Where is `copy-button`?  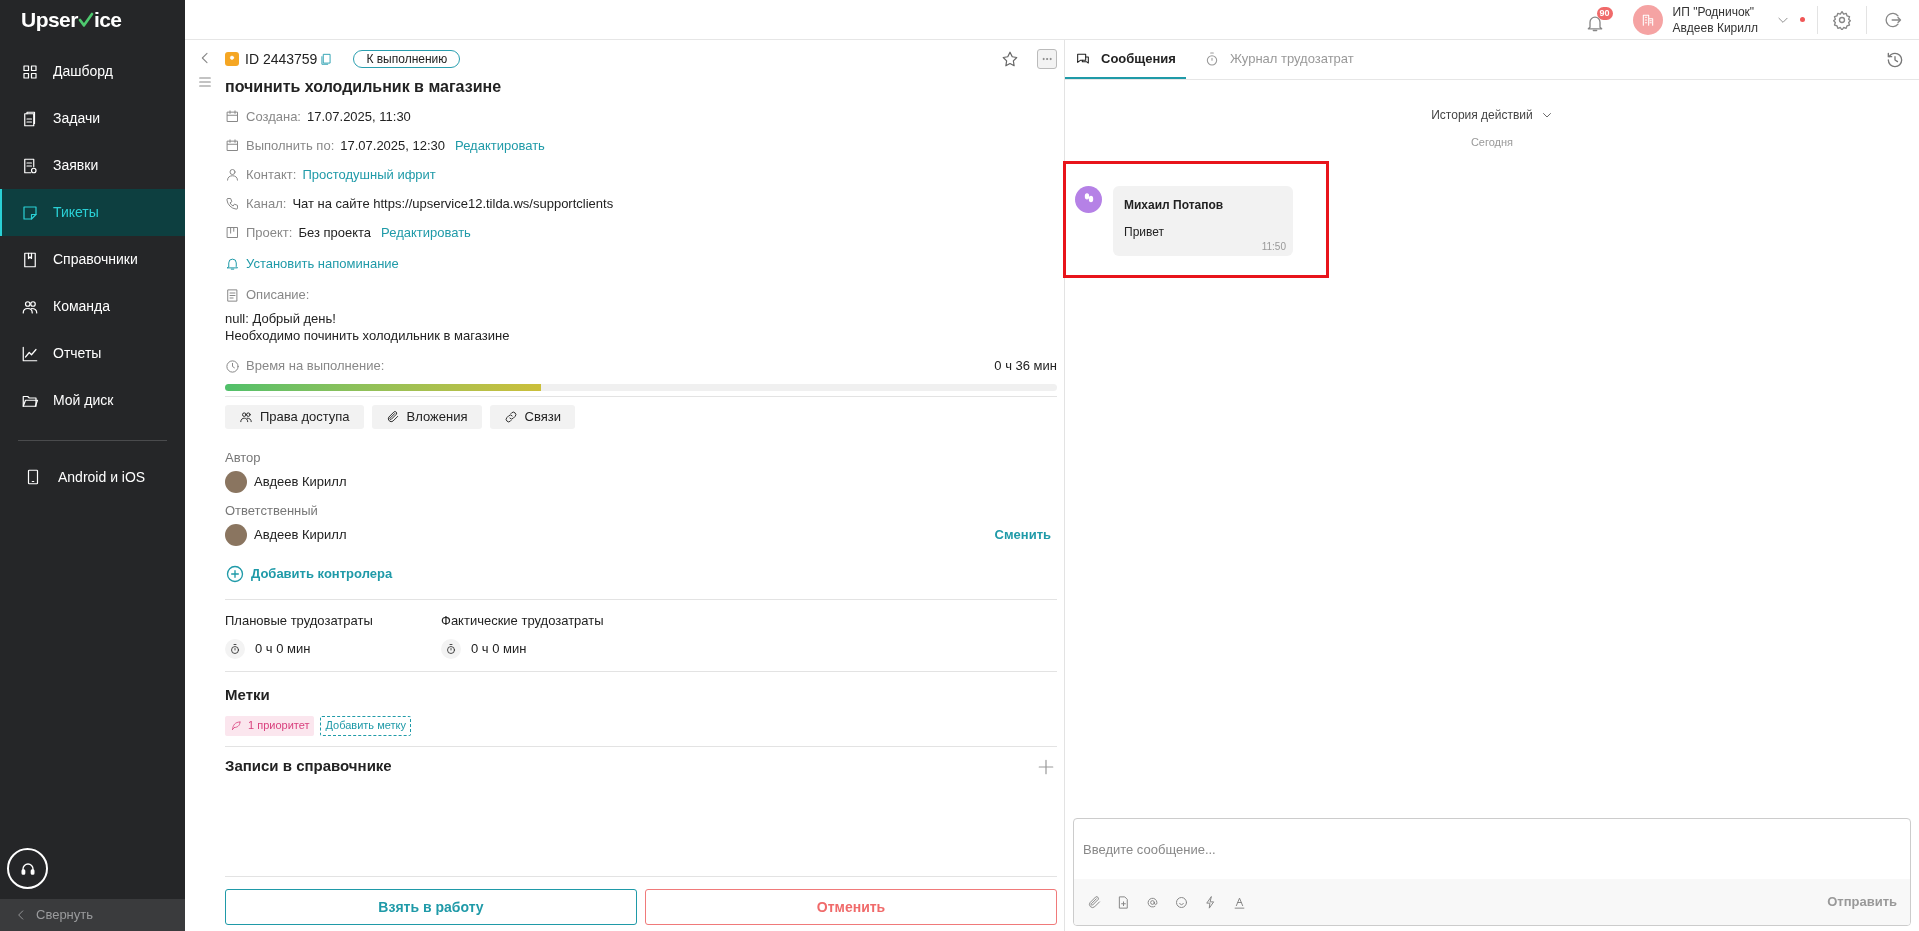 copy-button is located at coordinates (326, 59).